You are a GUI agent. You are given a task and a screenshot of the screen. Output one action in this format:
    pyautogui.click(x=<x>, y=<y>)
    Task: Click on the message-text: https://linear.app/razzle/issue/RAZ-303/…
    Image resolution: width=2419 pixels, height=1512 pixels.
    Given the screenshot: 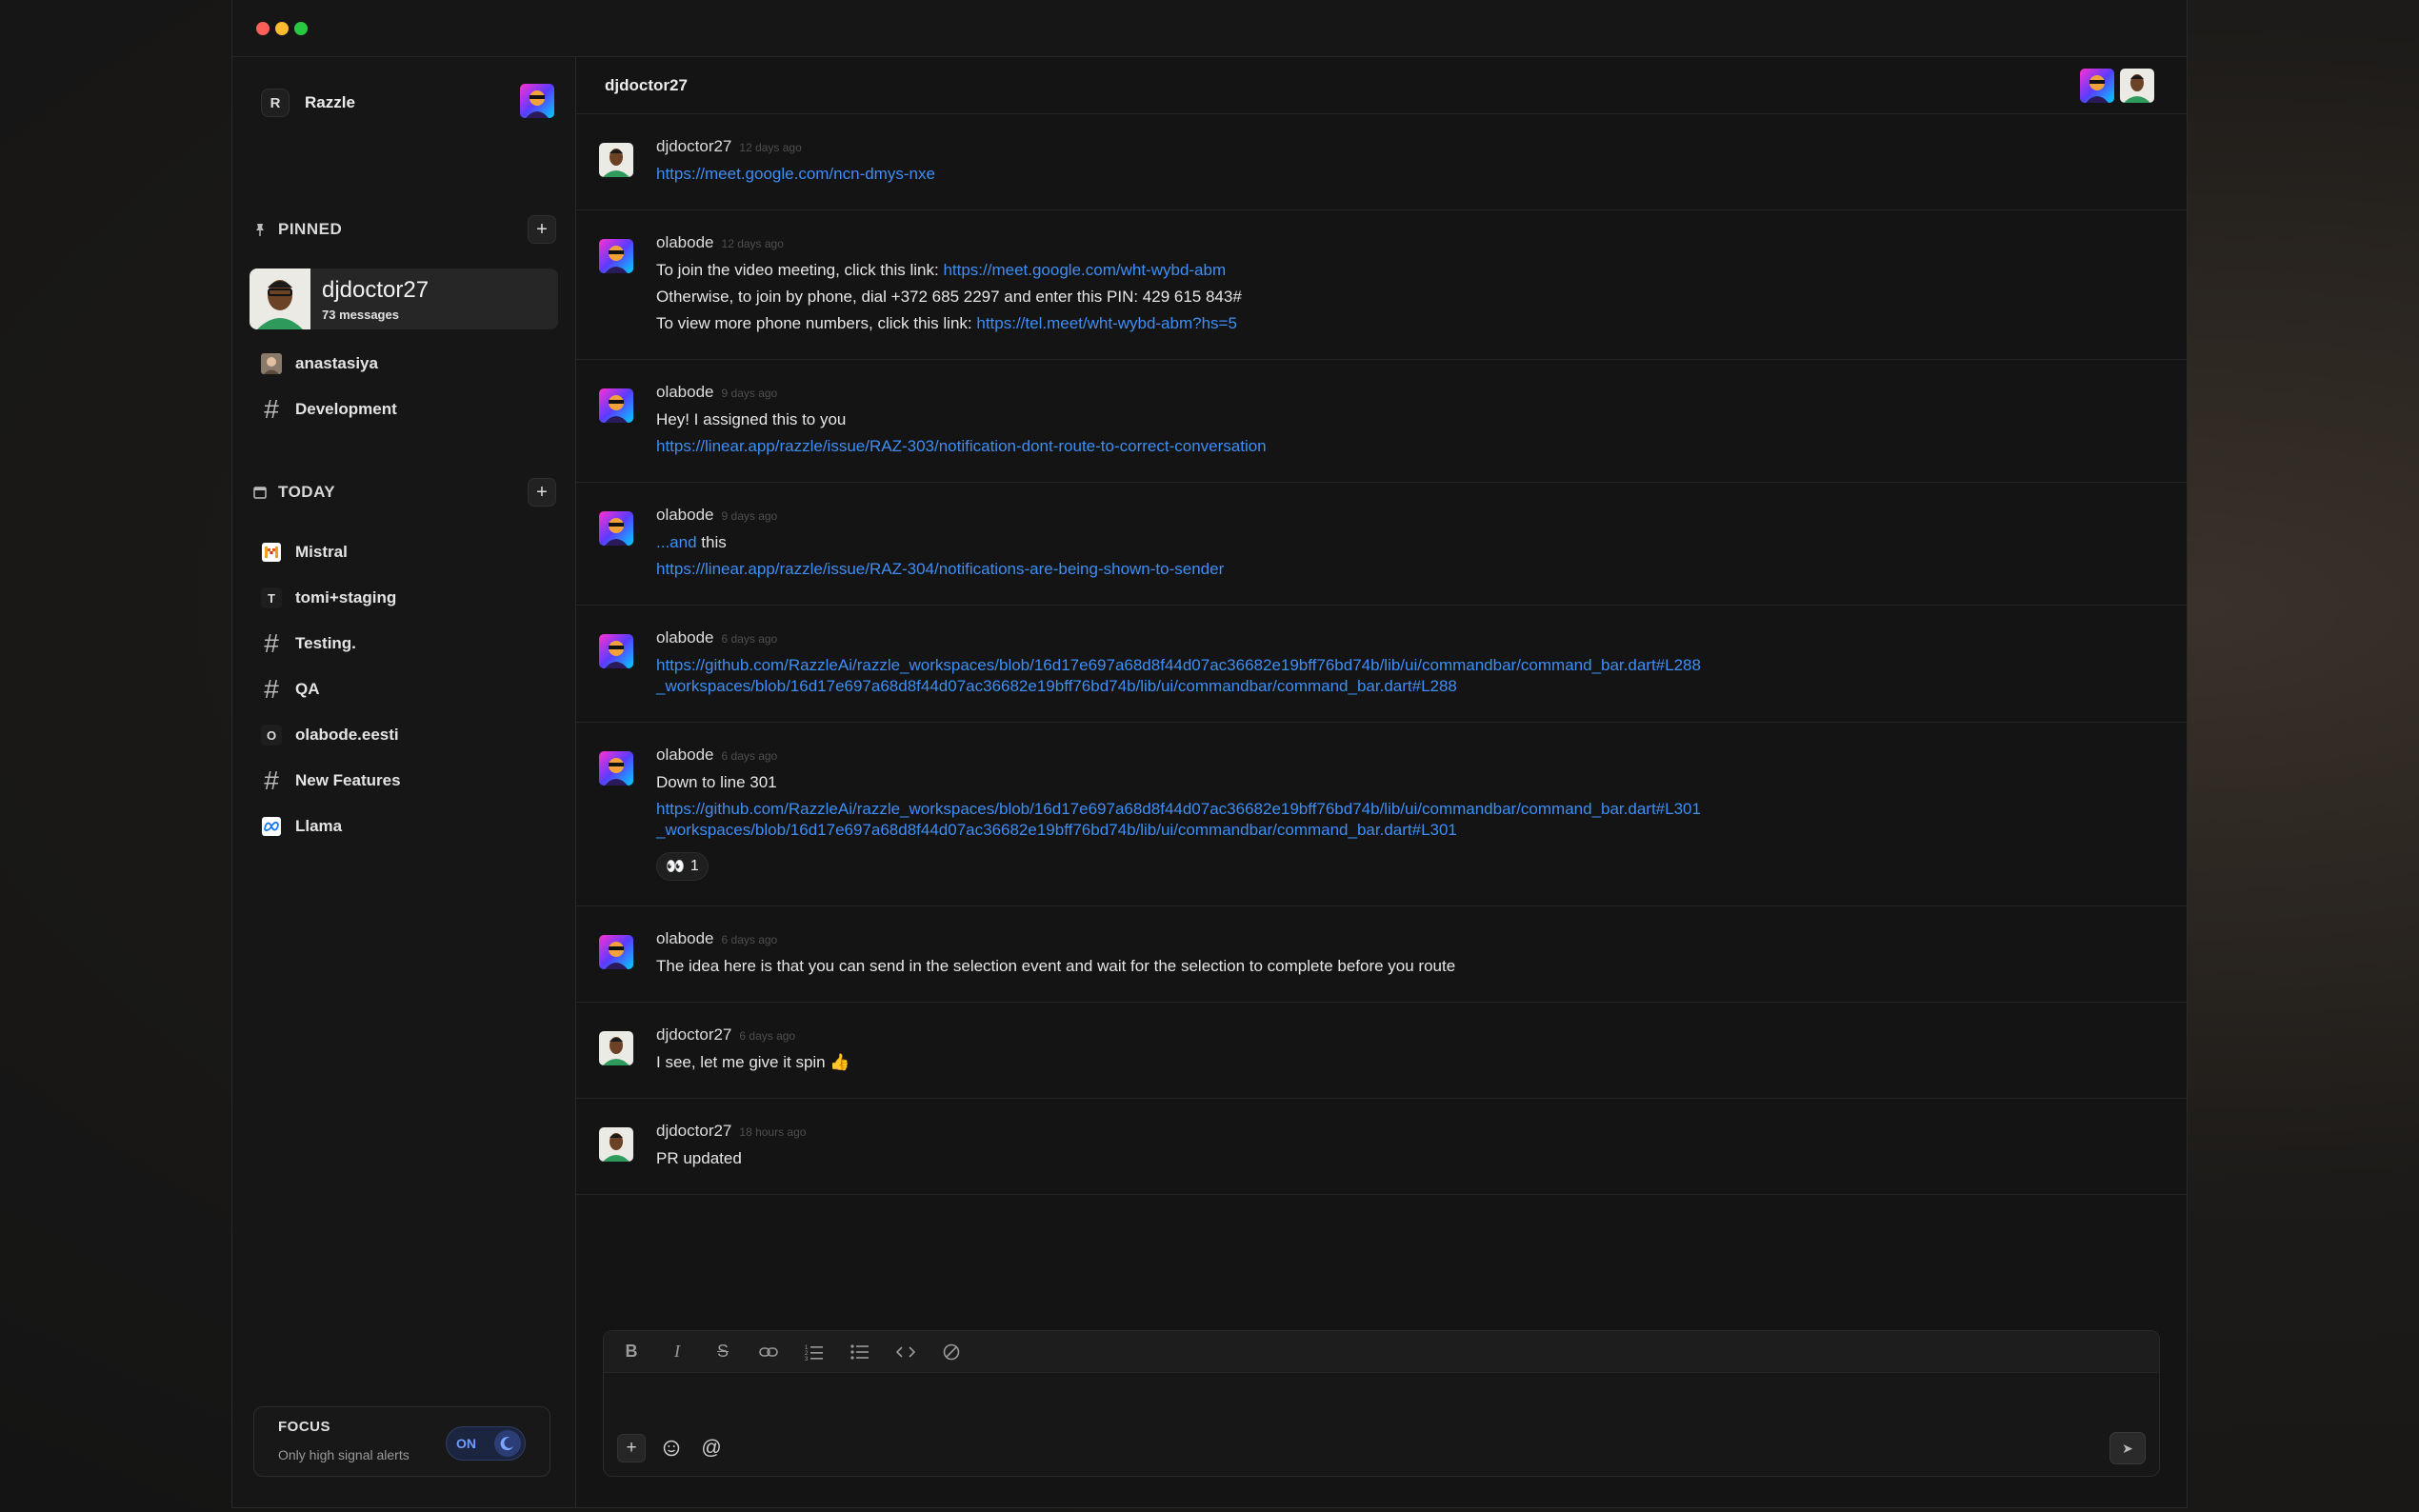 What is the action you would take?
    pyautogui.click(x=1421, y=446)
    